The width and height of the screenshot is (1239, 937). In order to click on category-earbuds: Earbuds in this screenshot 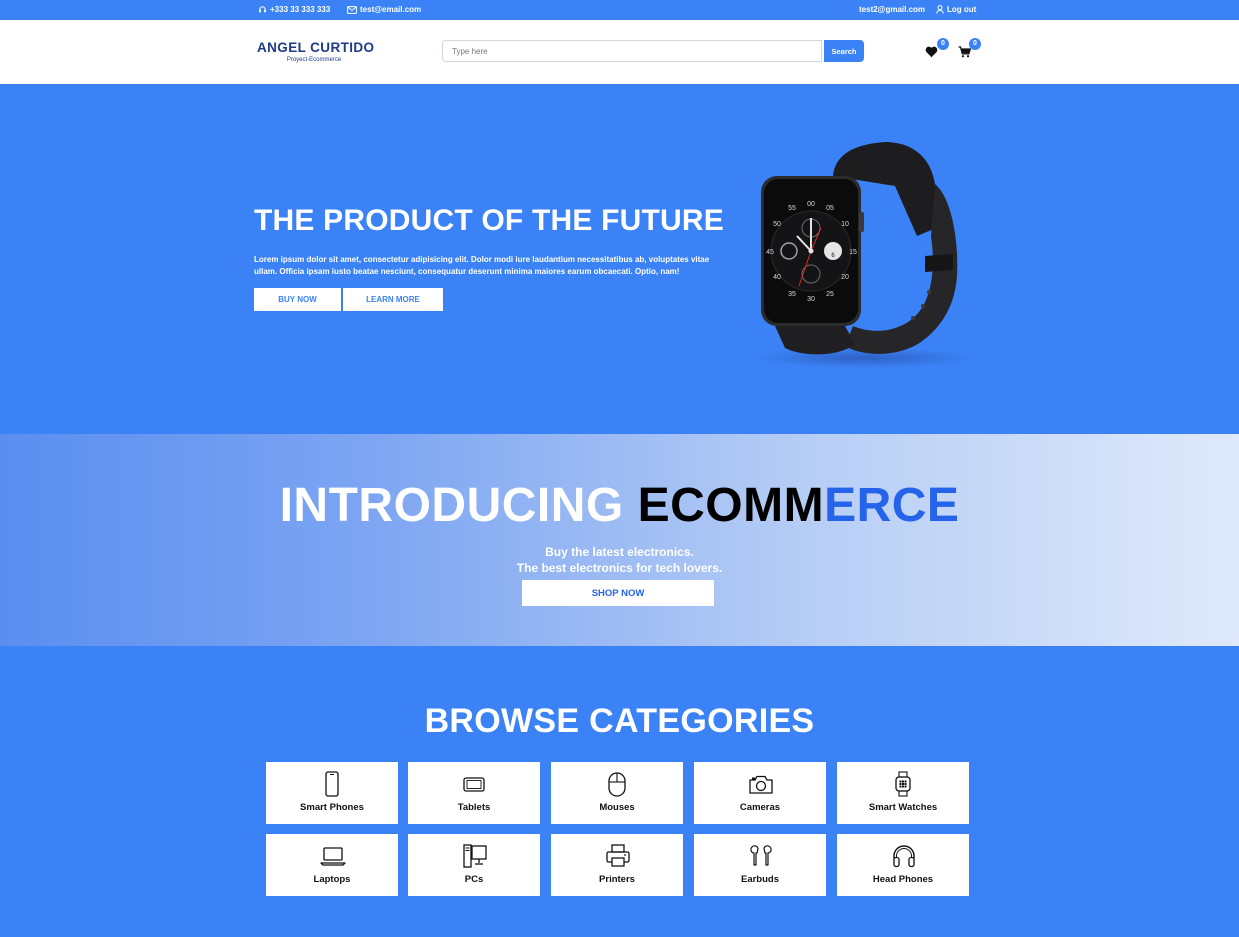, I will do `click(760, 865)`.